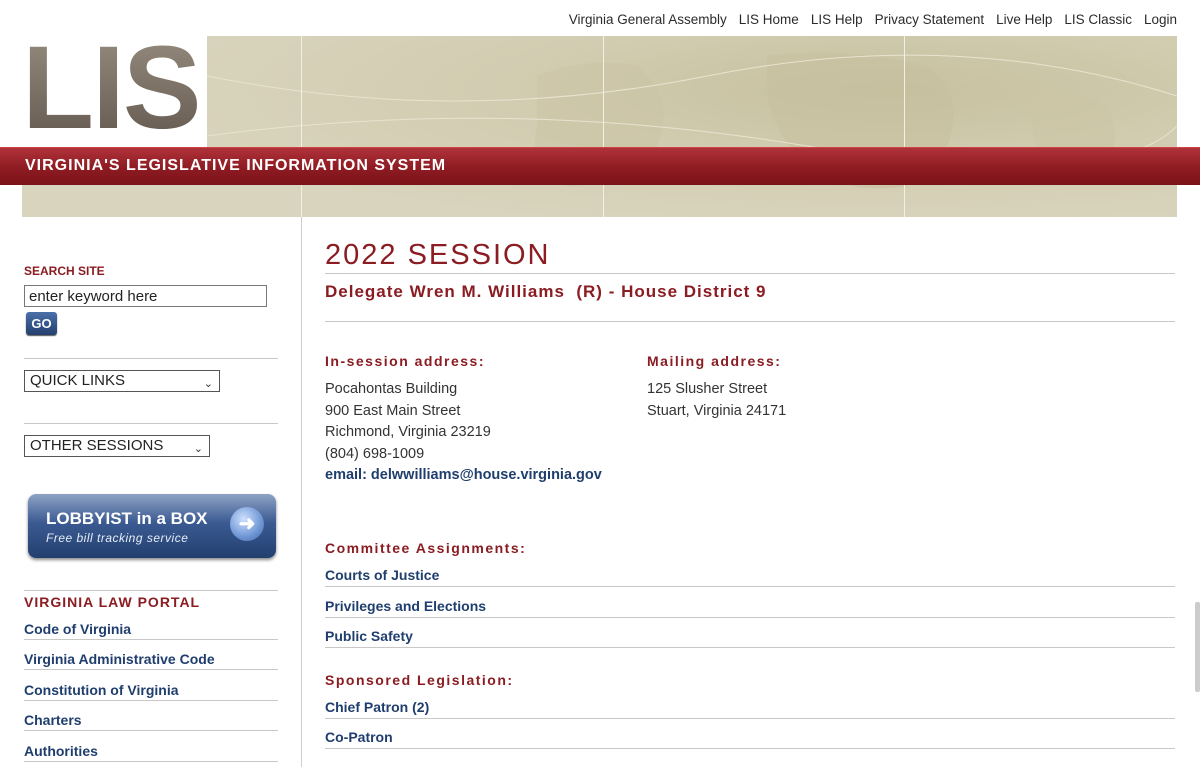 The image size is (1200, 767). What do you see at coordinates (419, 680) in the screenshot?
I see `sponsored-legislation-heading: Sponsored Legislation:` at bounding box center [419, 680].